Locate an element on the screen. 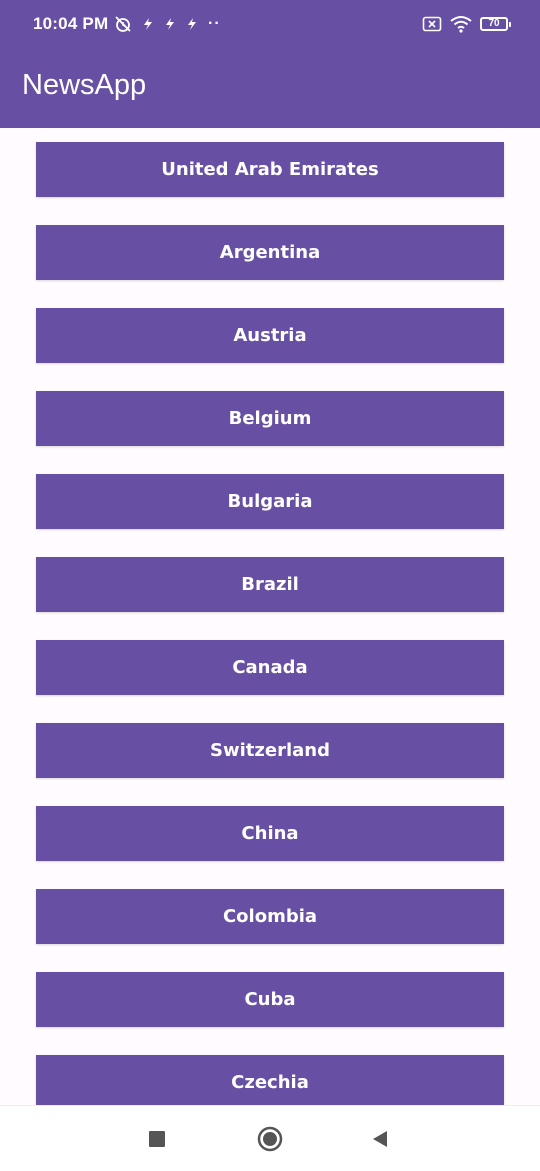  country-button-argentina: Argentina is located at coordinates (270, 252).